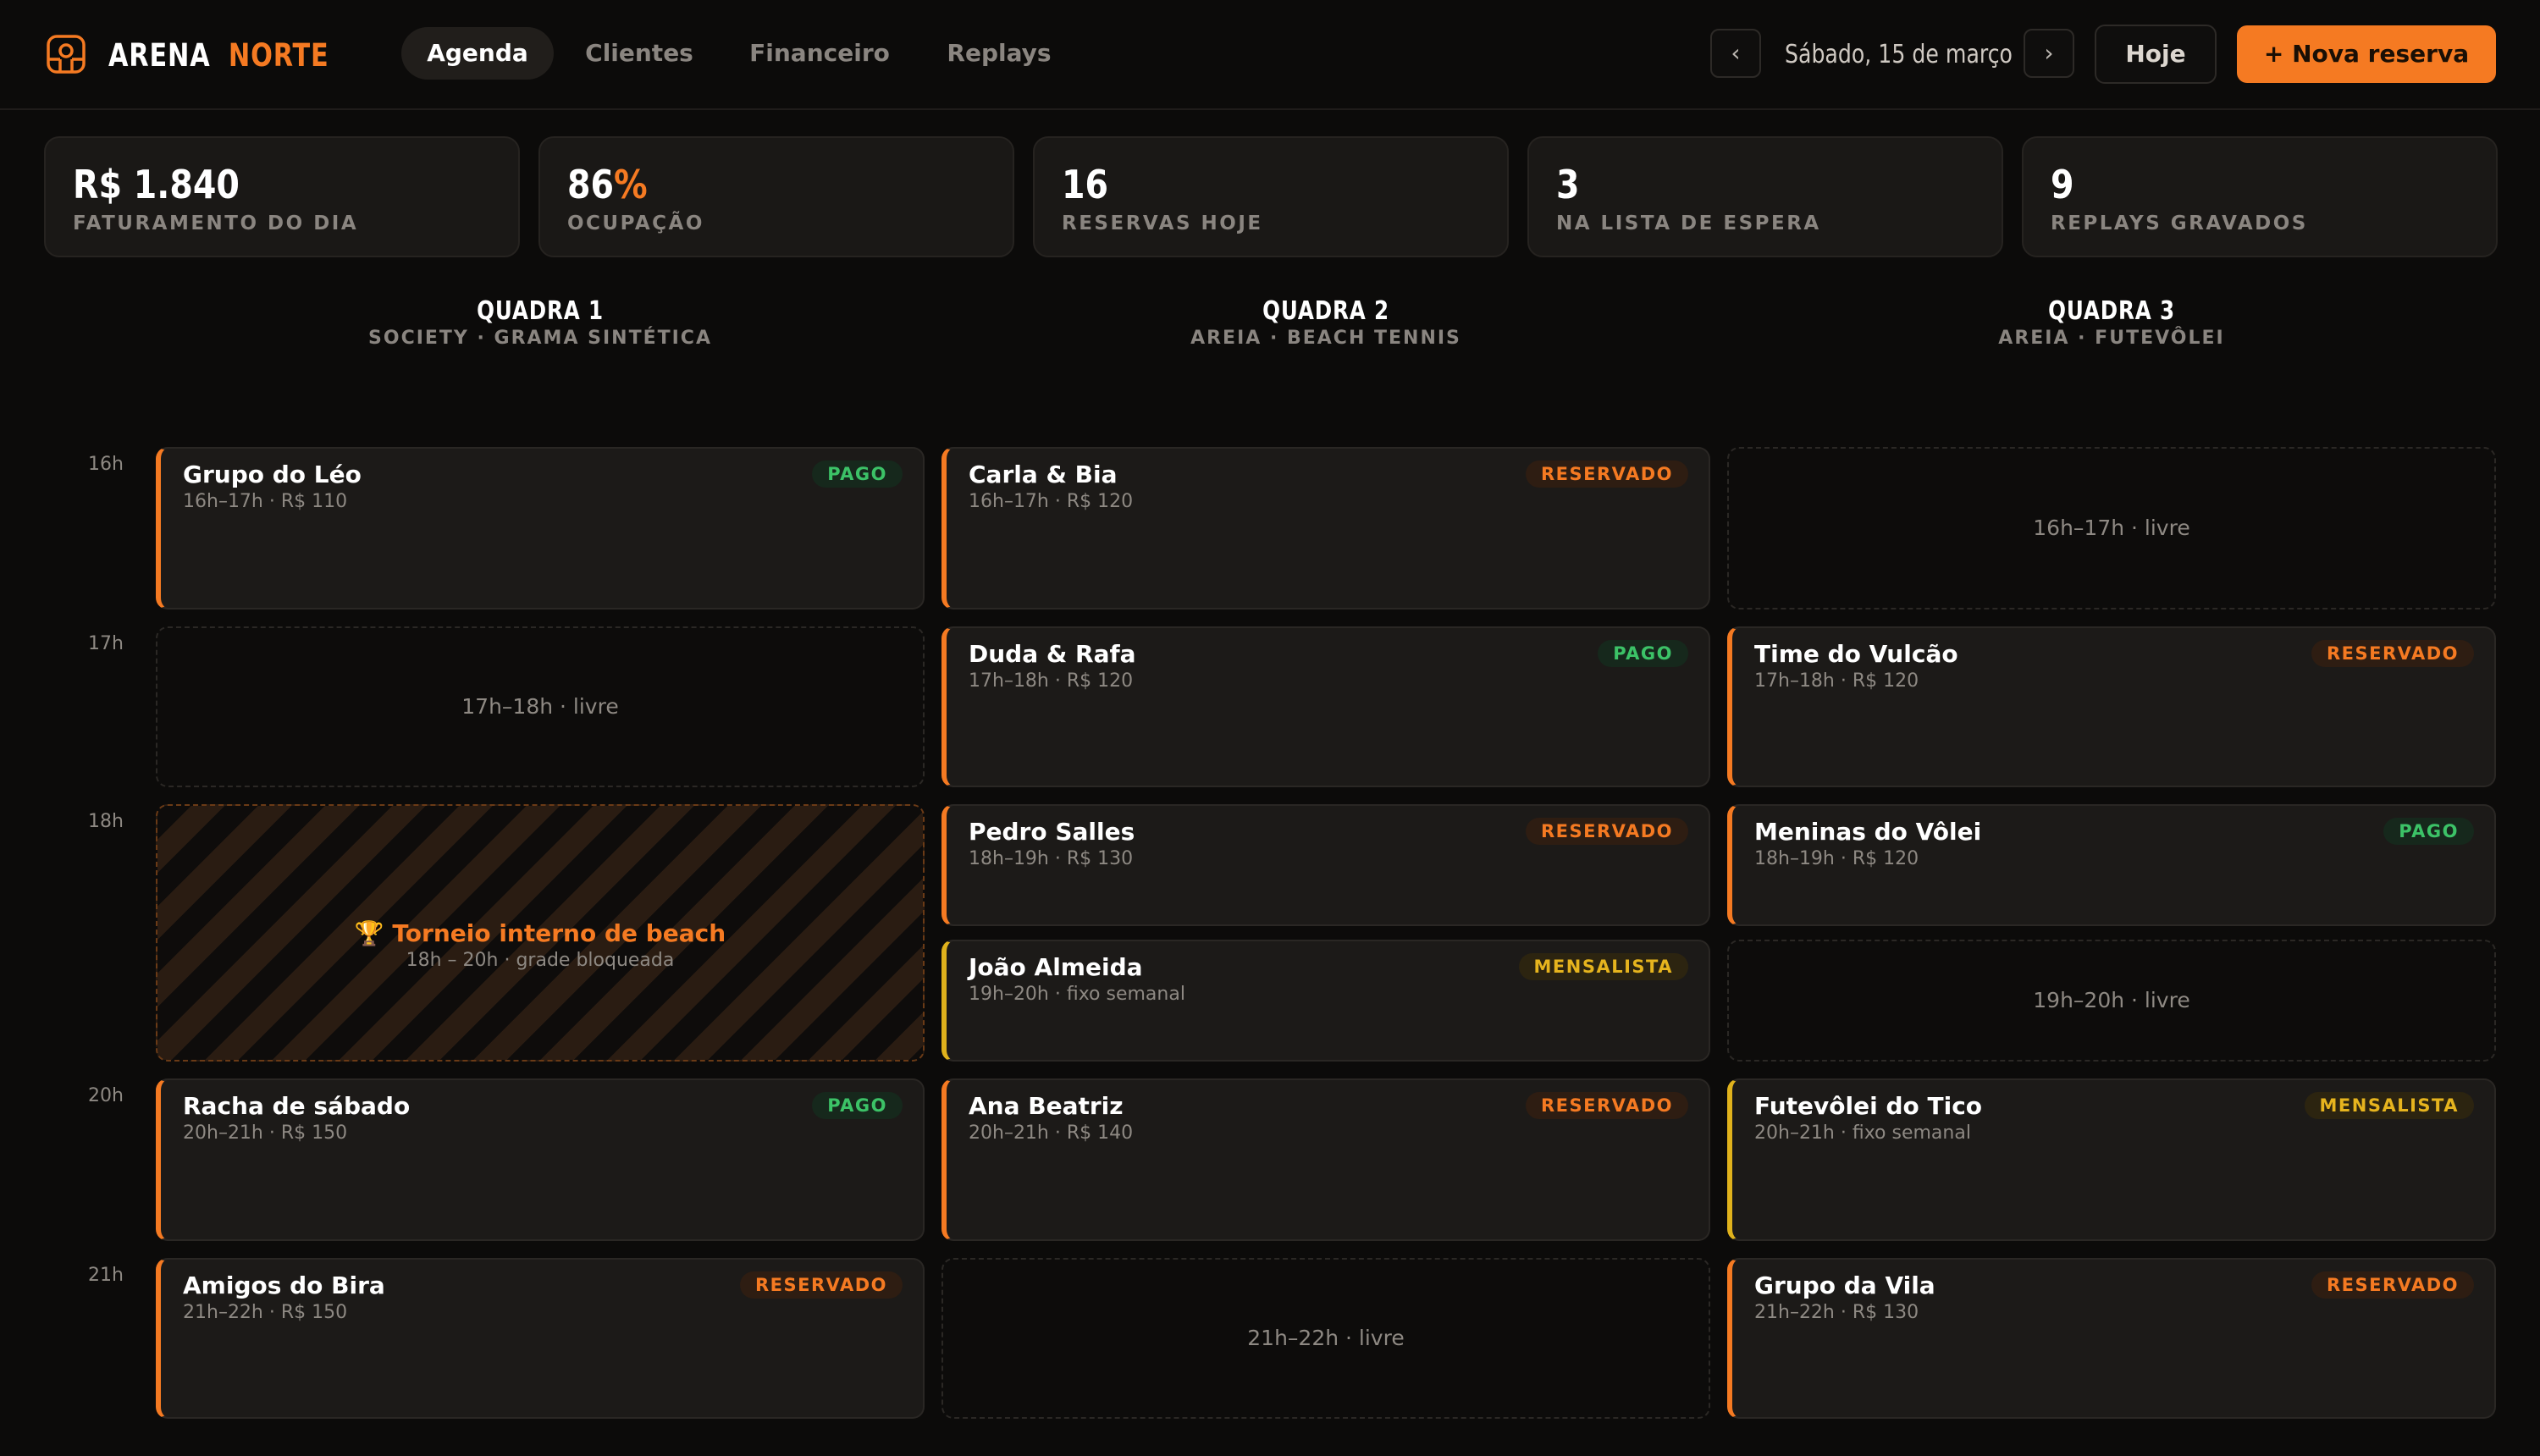  Describe the element at coordinates (1688, 223) in the screenshot. I see `stat-label: NA LISTA DE ESPERA` at that location.